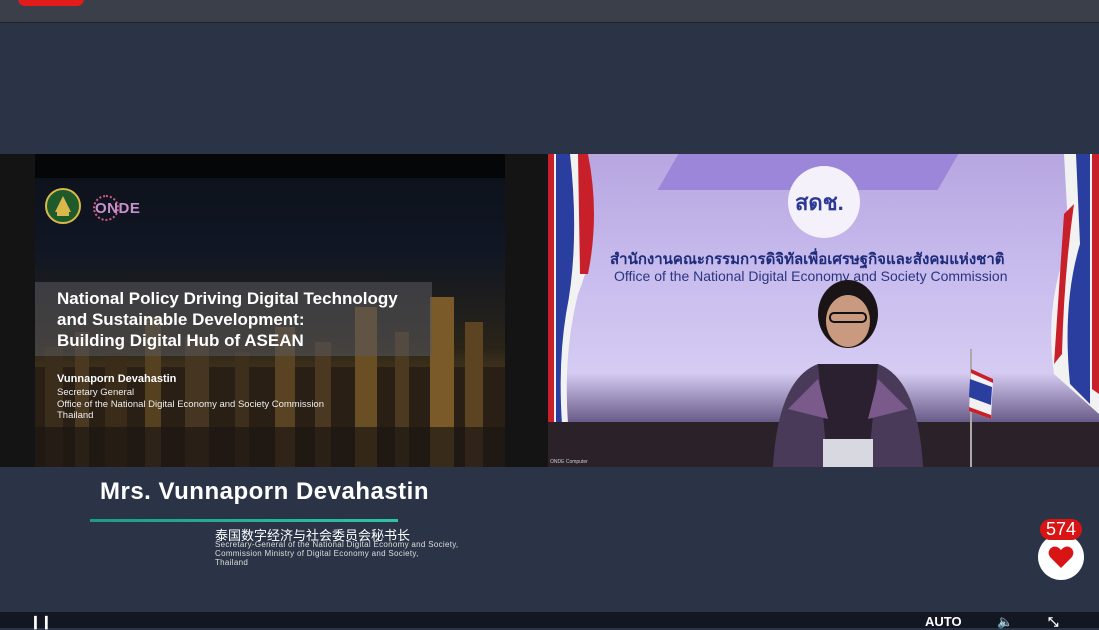 This screenshot has height=630, width=1099. I want to click on speaker-figure, so click(848, 373).